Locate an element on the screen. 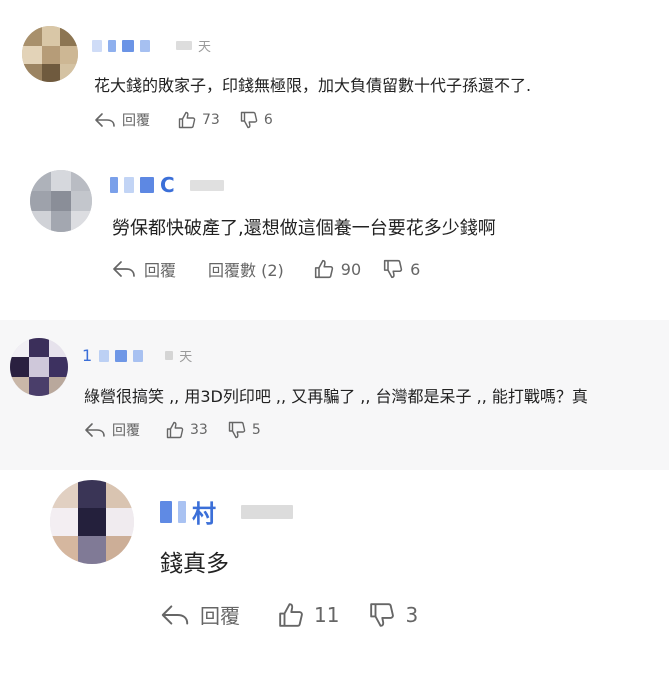 The height and width of the screenshot is (677, 669). dislike-button: 5 is located at coordinates (244, 430).